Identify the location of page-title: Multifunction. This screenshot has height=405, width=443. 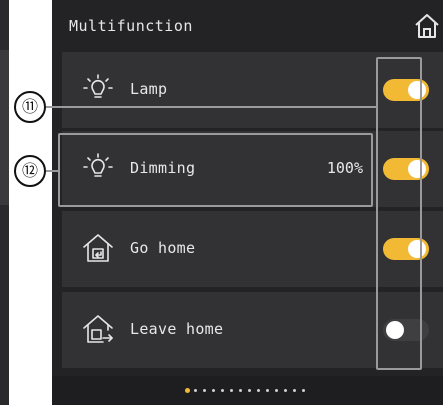
(131, 26).